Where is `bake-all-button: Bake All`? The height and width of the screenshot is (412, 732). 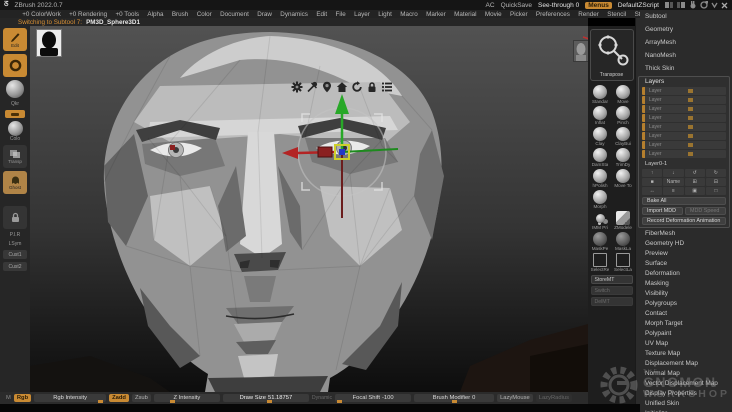 bake-all-button: Bake All is located at coordinates (684, 201).